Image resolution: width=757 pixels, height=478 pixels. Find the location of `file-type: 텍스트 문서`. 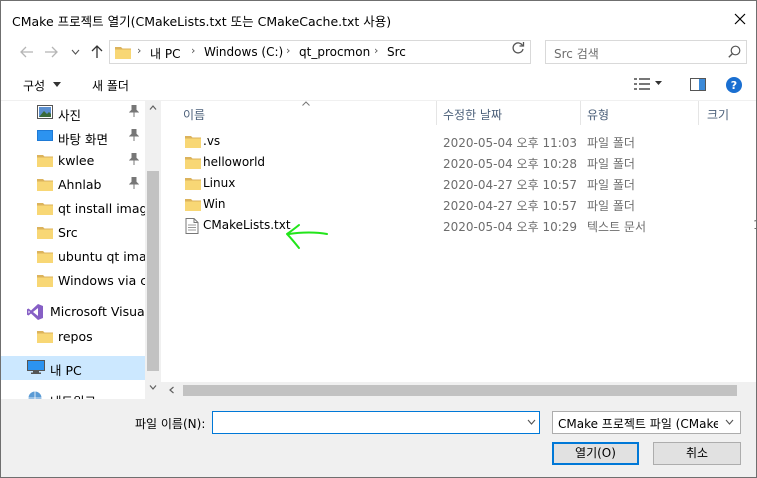

file-type: 텍스트 문서 is located at coordinates (617, 227).